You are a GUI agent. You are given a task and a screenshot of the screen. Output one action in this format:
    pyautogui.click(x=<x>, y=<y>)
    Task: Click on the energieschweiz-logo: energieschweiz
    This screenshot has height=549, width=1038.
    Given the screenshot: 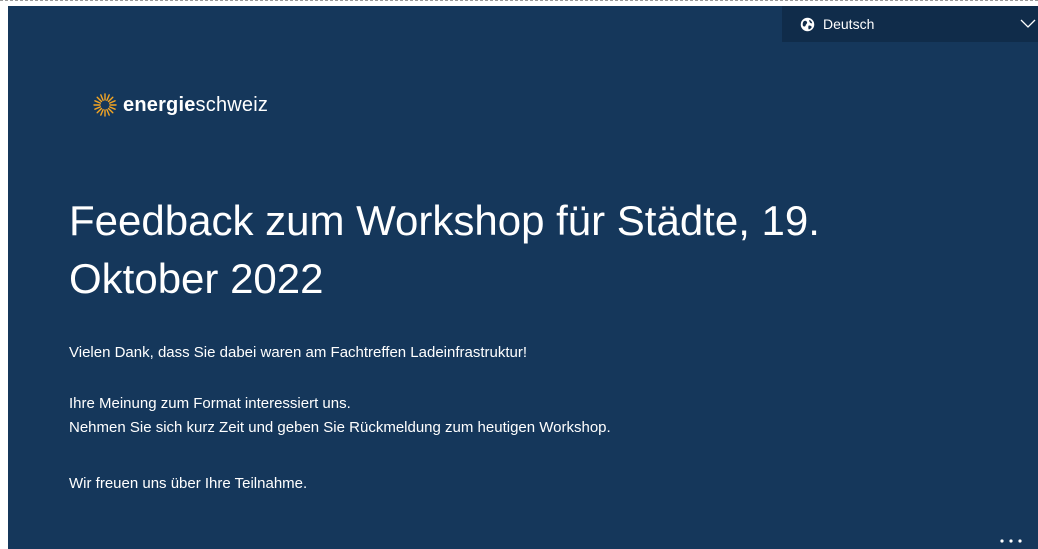 What is the action you would take?
    pyautogui.click(x=180, y=105)
    